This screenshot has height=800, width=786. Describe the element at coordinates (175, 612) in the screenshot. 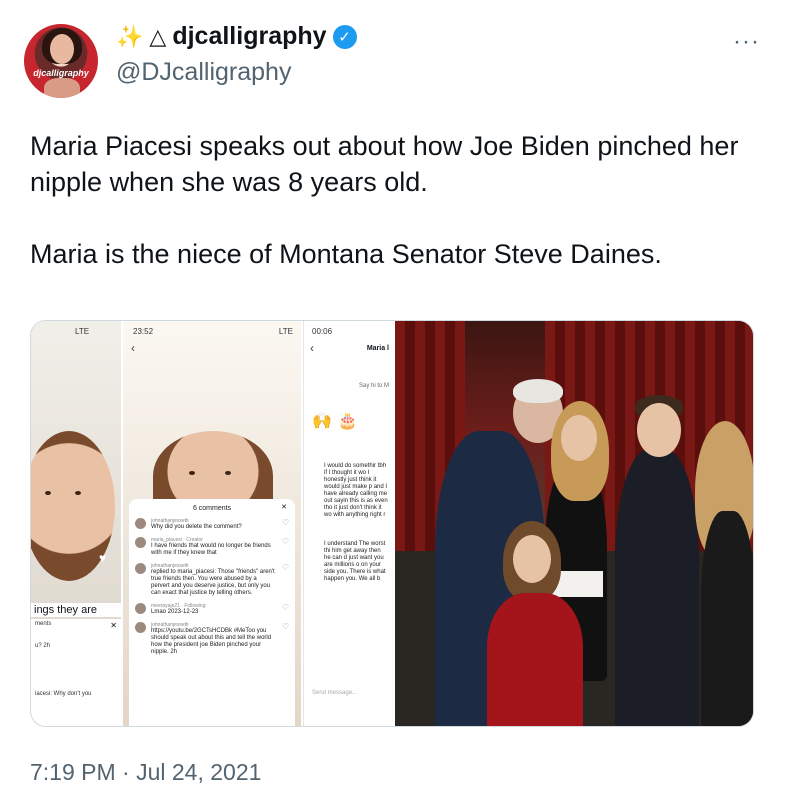

I see `comment-text: Lmao 2023-12-23` at that location.